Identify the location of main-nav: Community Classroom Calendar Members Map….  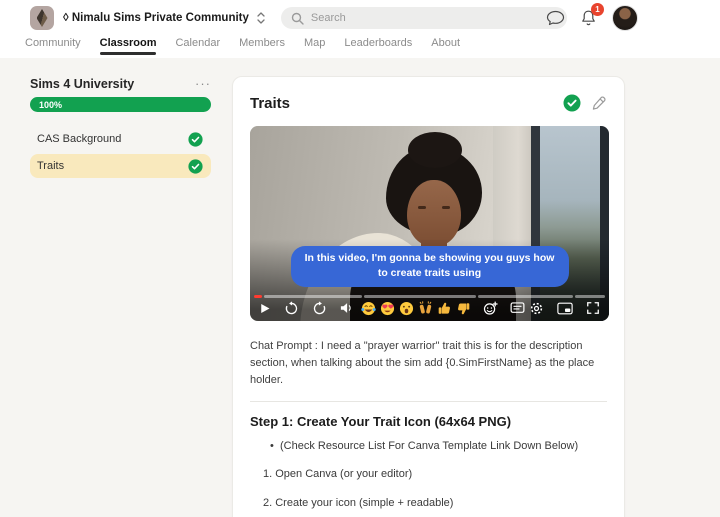
(360, 47).